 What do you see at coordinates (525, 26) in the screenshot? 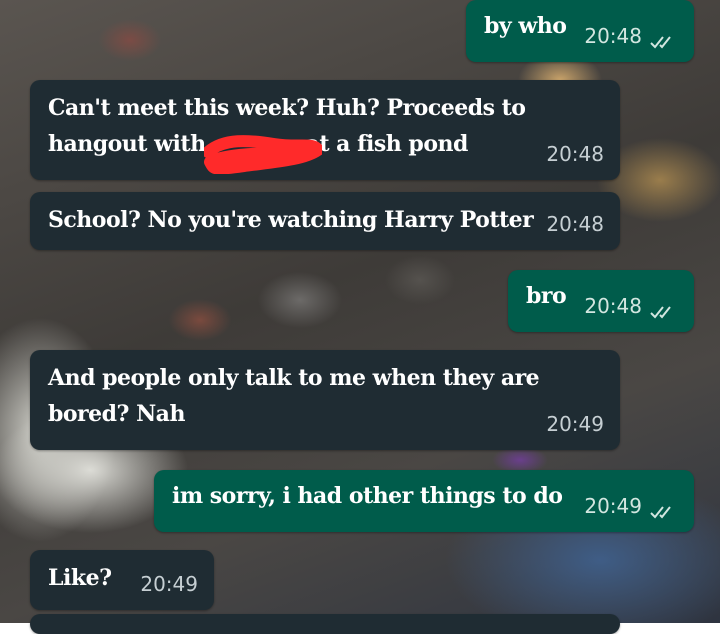
I see `message-text: by who` at bounding box center [525, 26].